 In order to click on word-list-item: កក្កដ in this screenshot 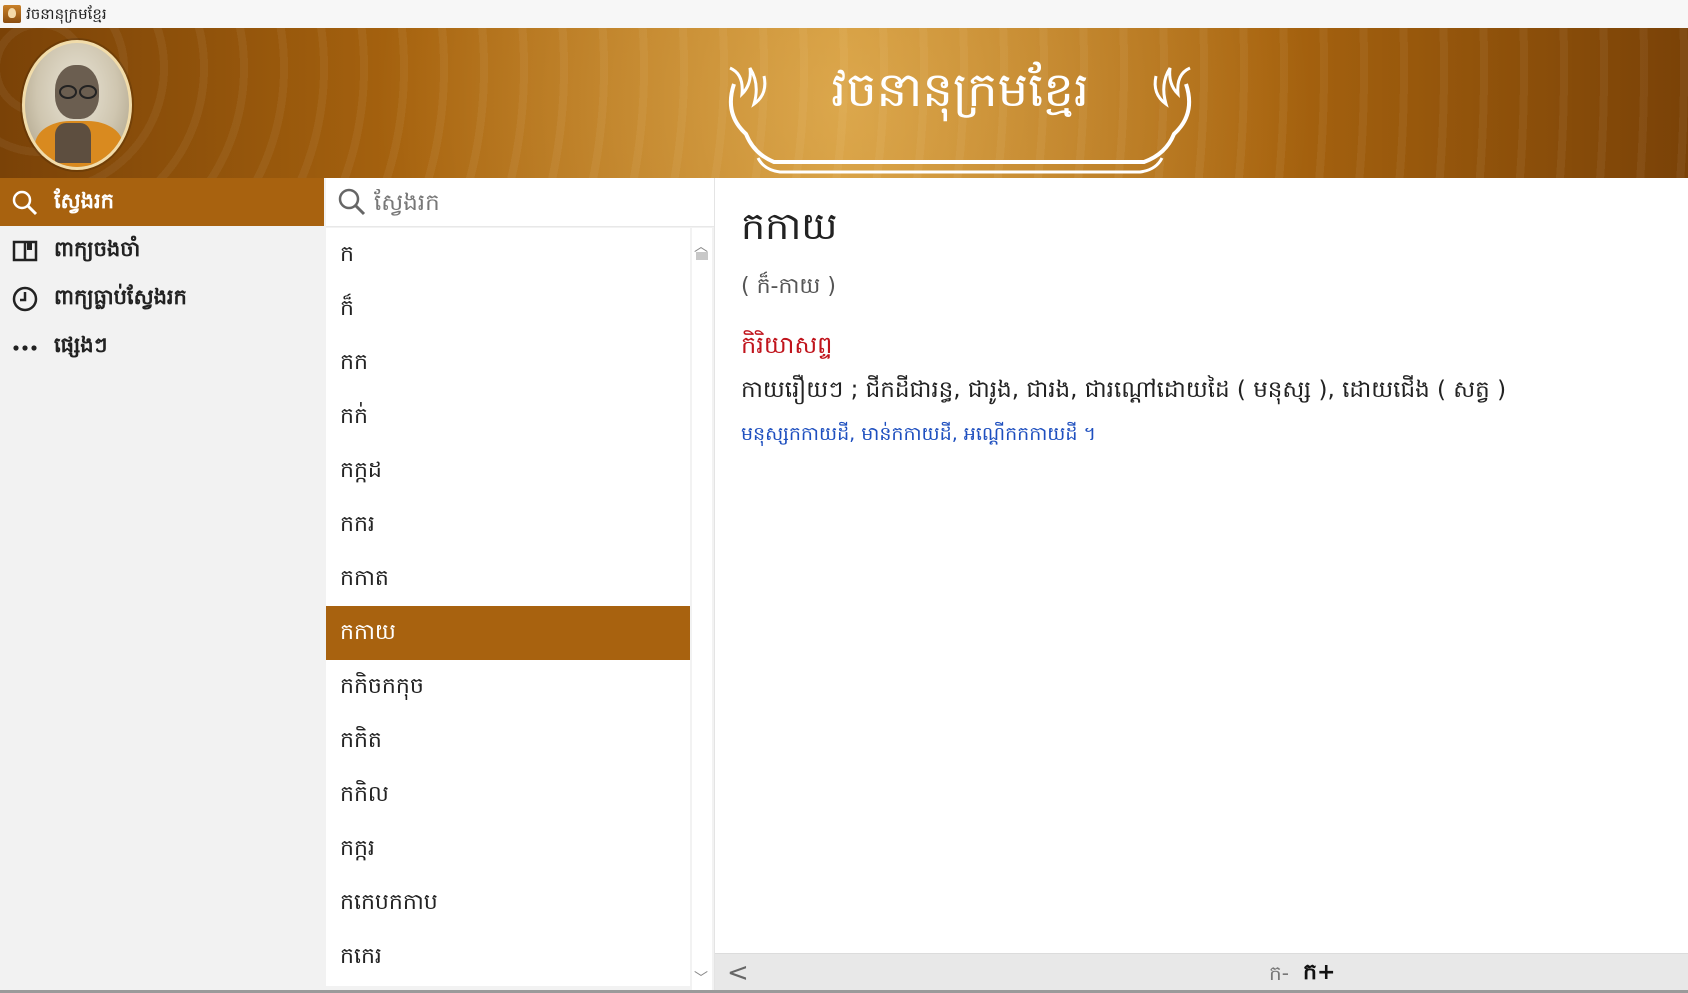, I will do `click(508, 471)`.